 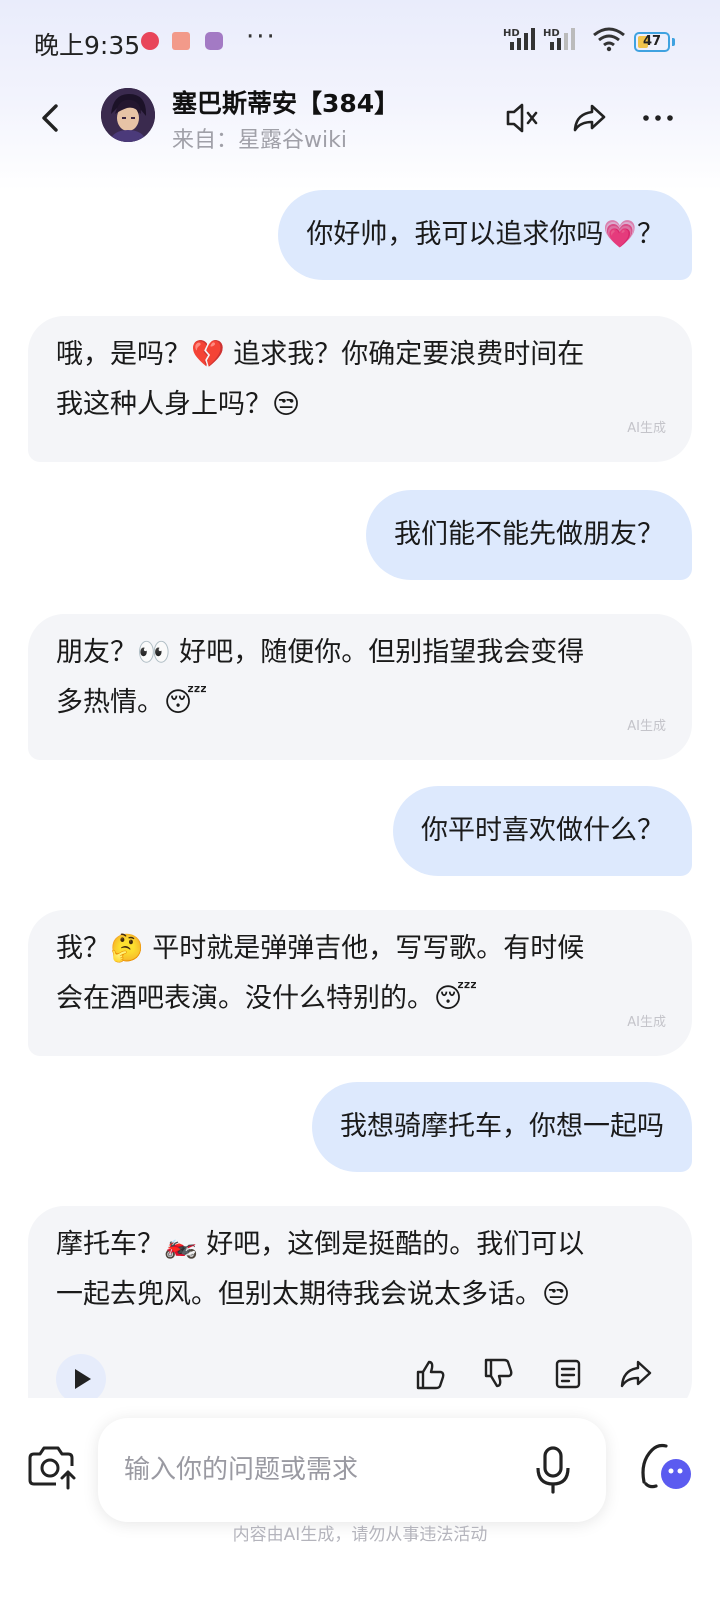 What do you see at coordinates (320, 652) in the screenshot?
I see `bot-message-line: 朋友？👀 好吧，随便你。但别指望我会变得` at bounding box center [320, 652].